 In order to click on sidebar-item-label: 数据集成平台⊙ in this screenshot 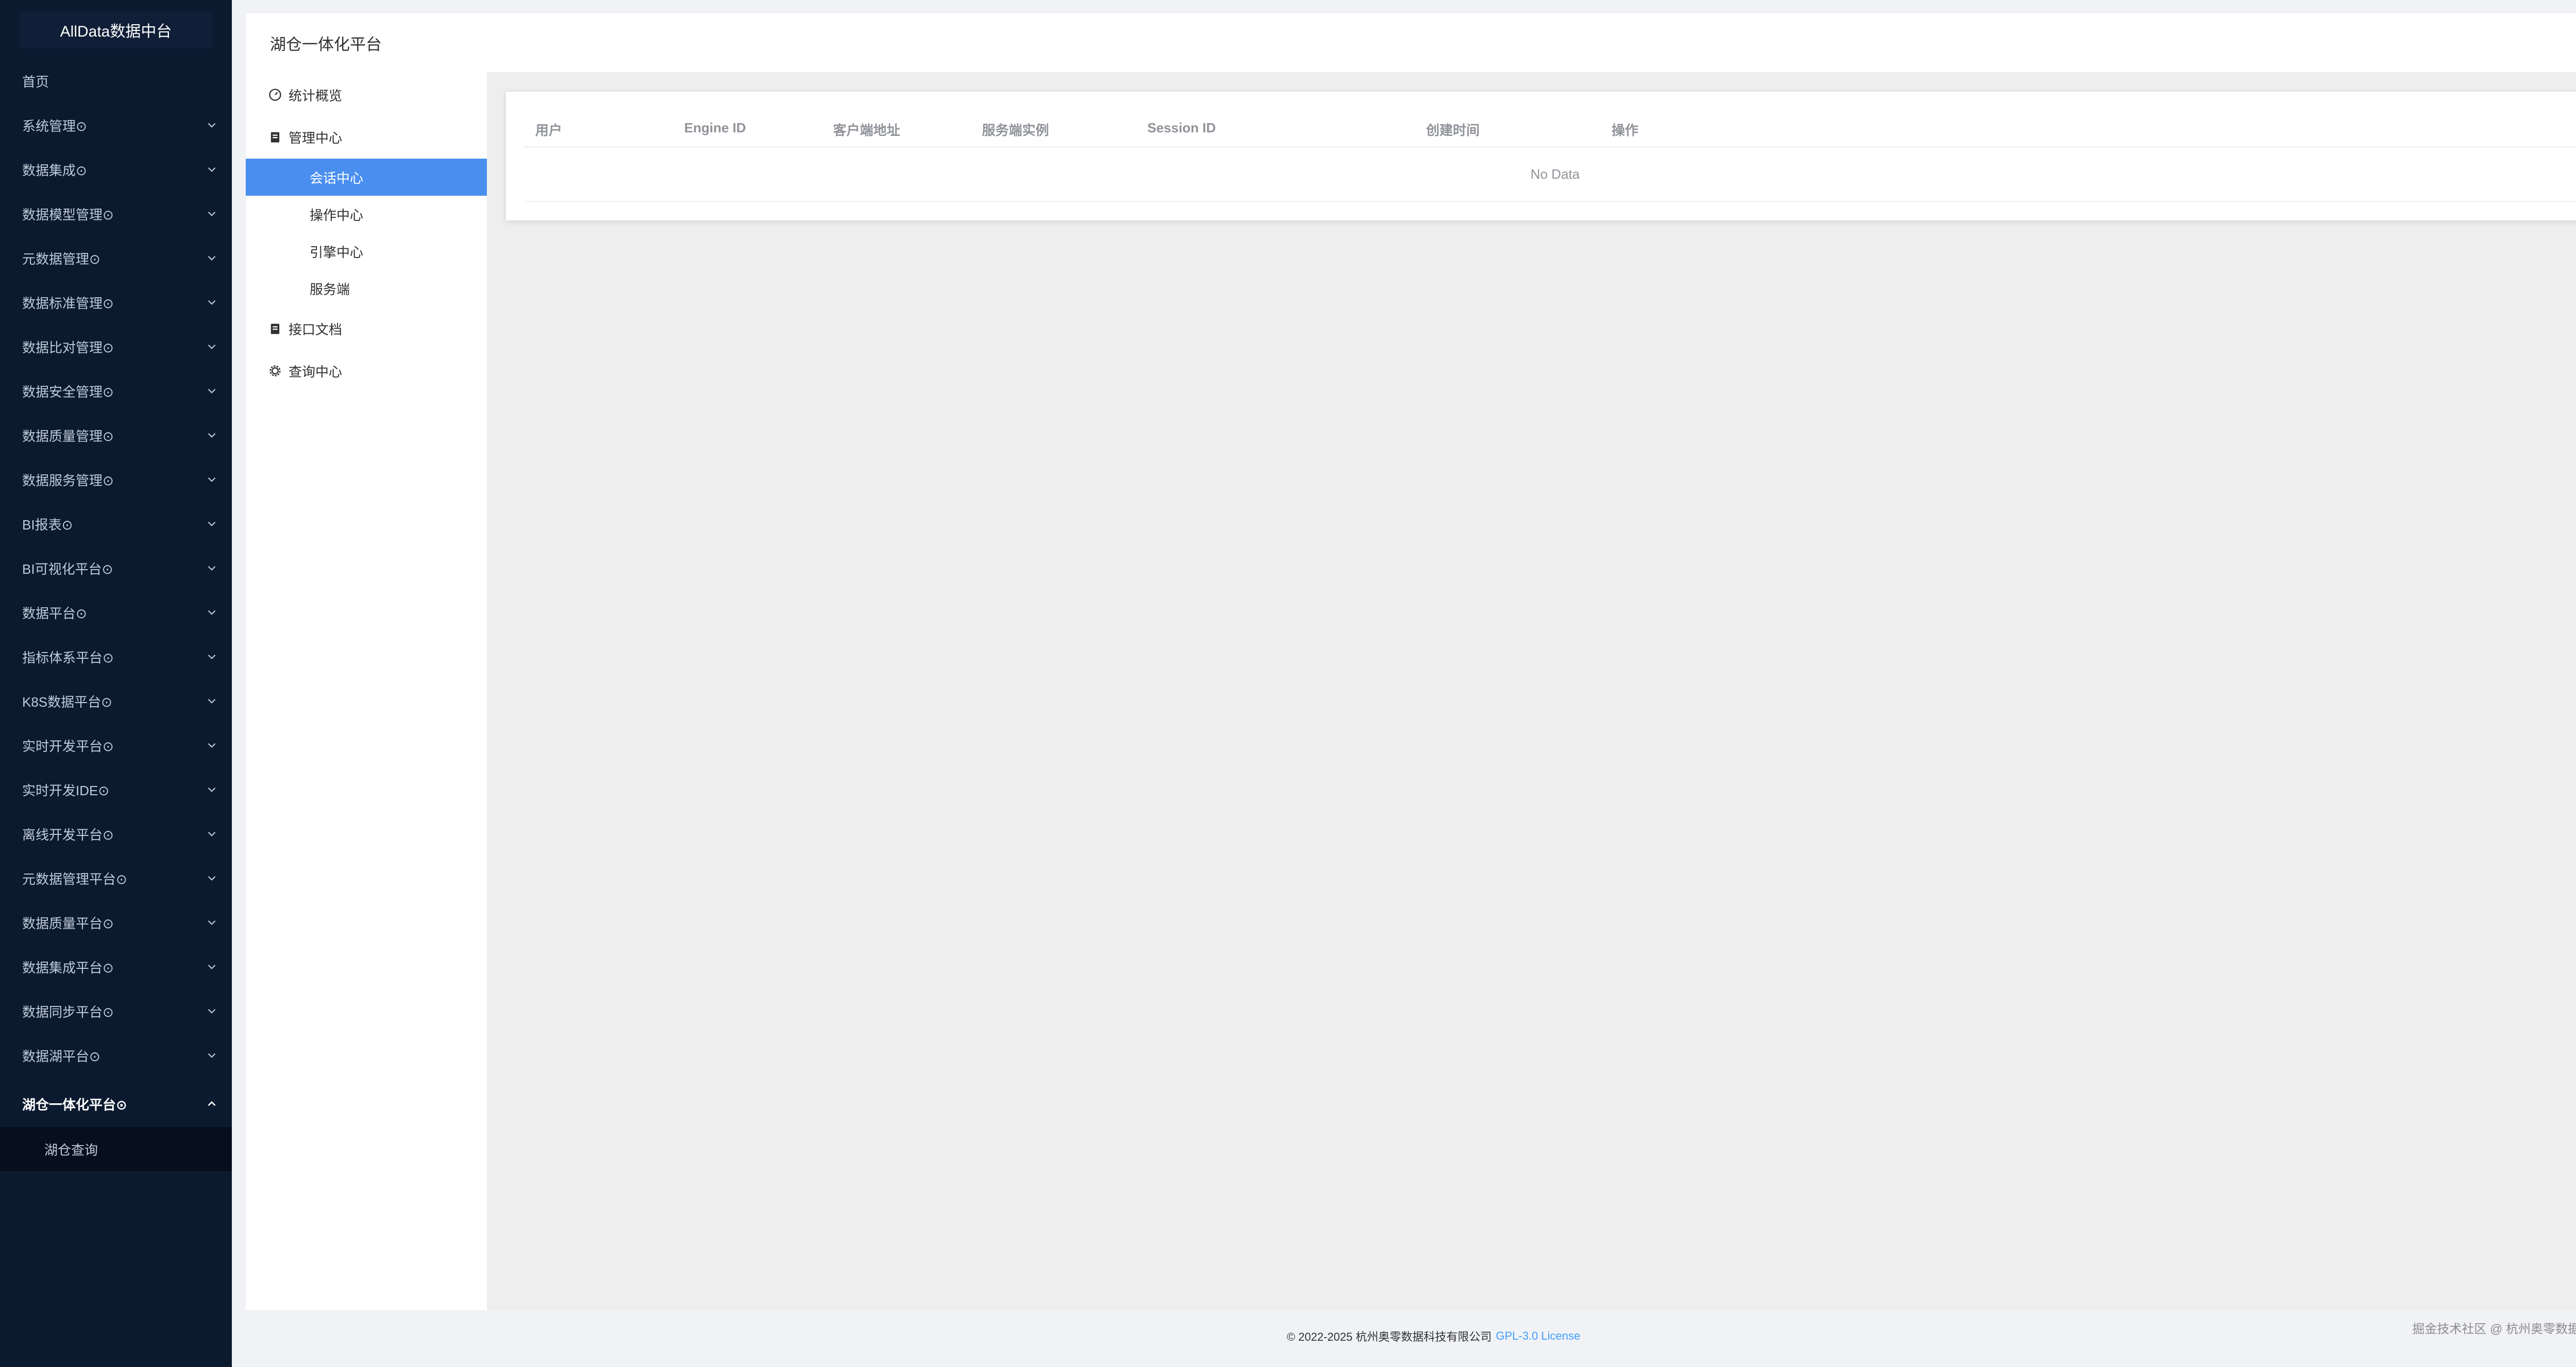, I will do `click(68, 968)`.